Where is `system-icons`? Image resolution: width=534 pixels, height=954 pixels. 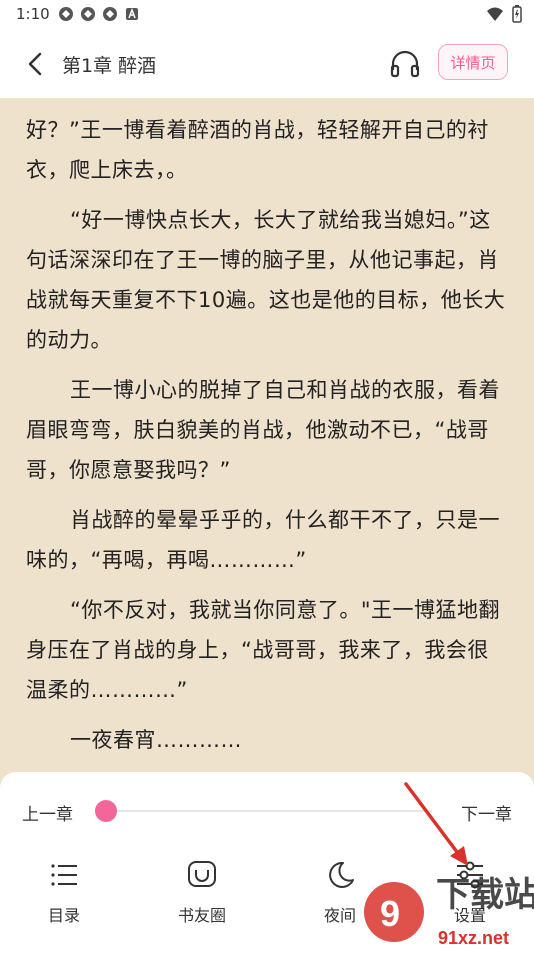 system-icons is located at coordinates (504, 16).